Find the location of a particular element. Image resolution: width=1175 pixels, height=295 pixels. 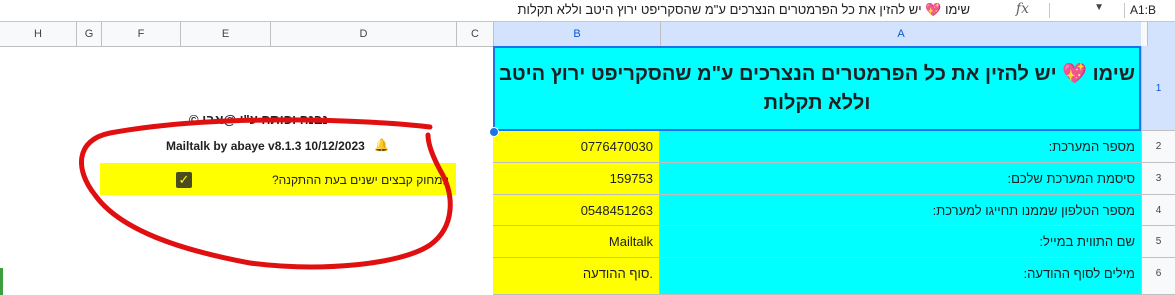

row-header: 6 is located at coordinates (1158, 276).